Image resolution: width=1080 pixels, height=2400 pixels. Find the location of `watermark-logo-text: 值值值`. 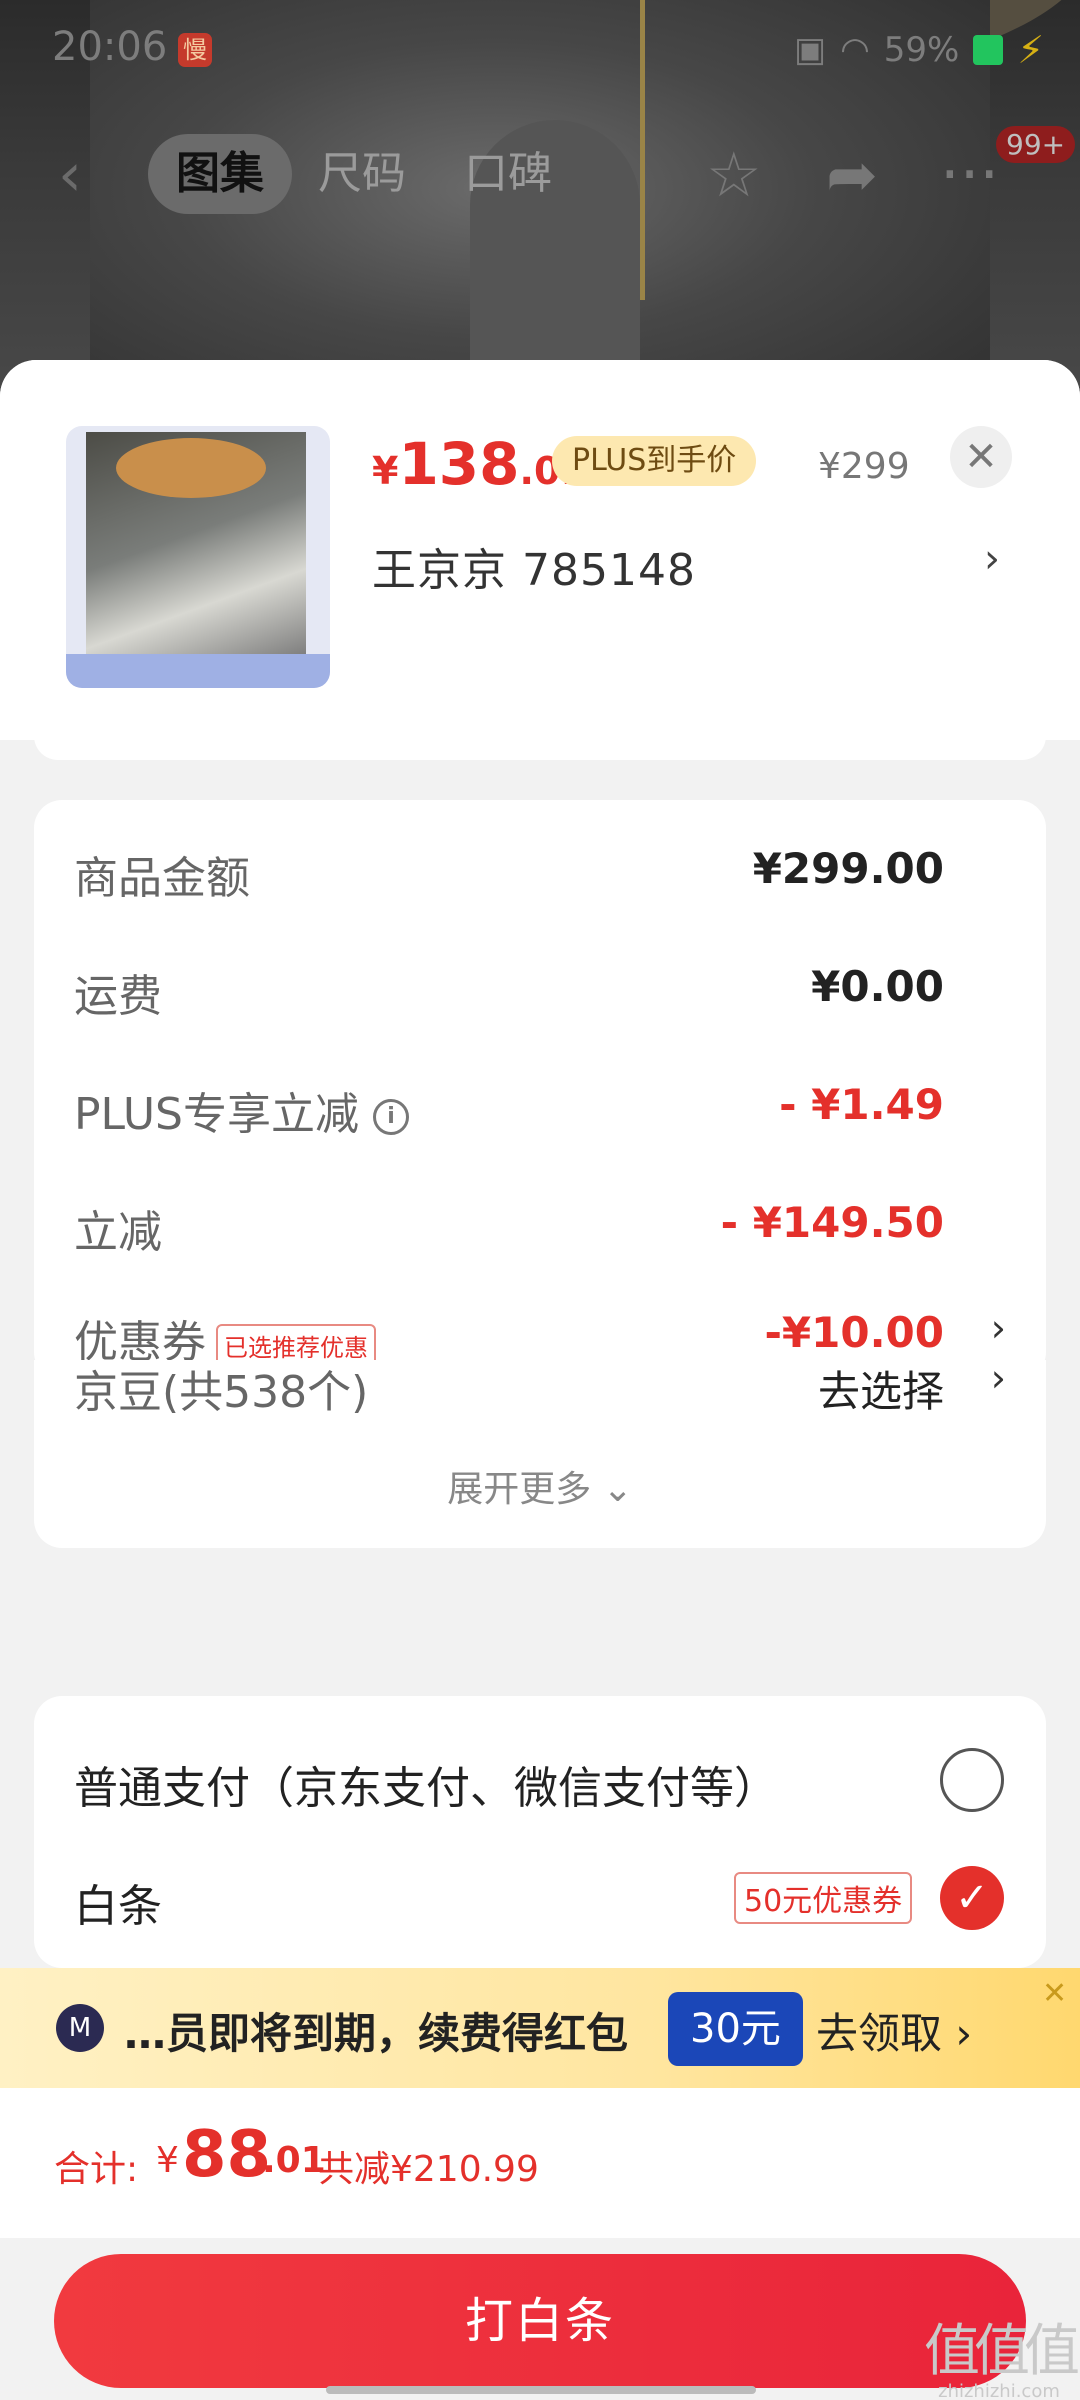

watermark-logo-text: 值值值 is located at coordinates (1002, 2351).